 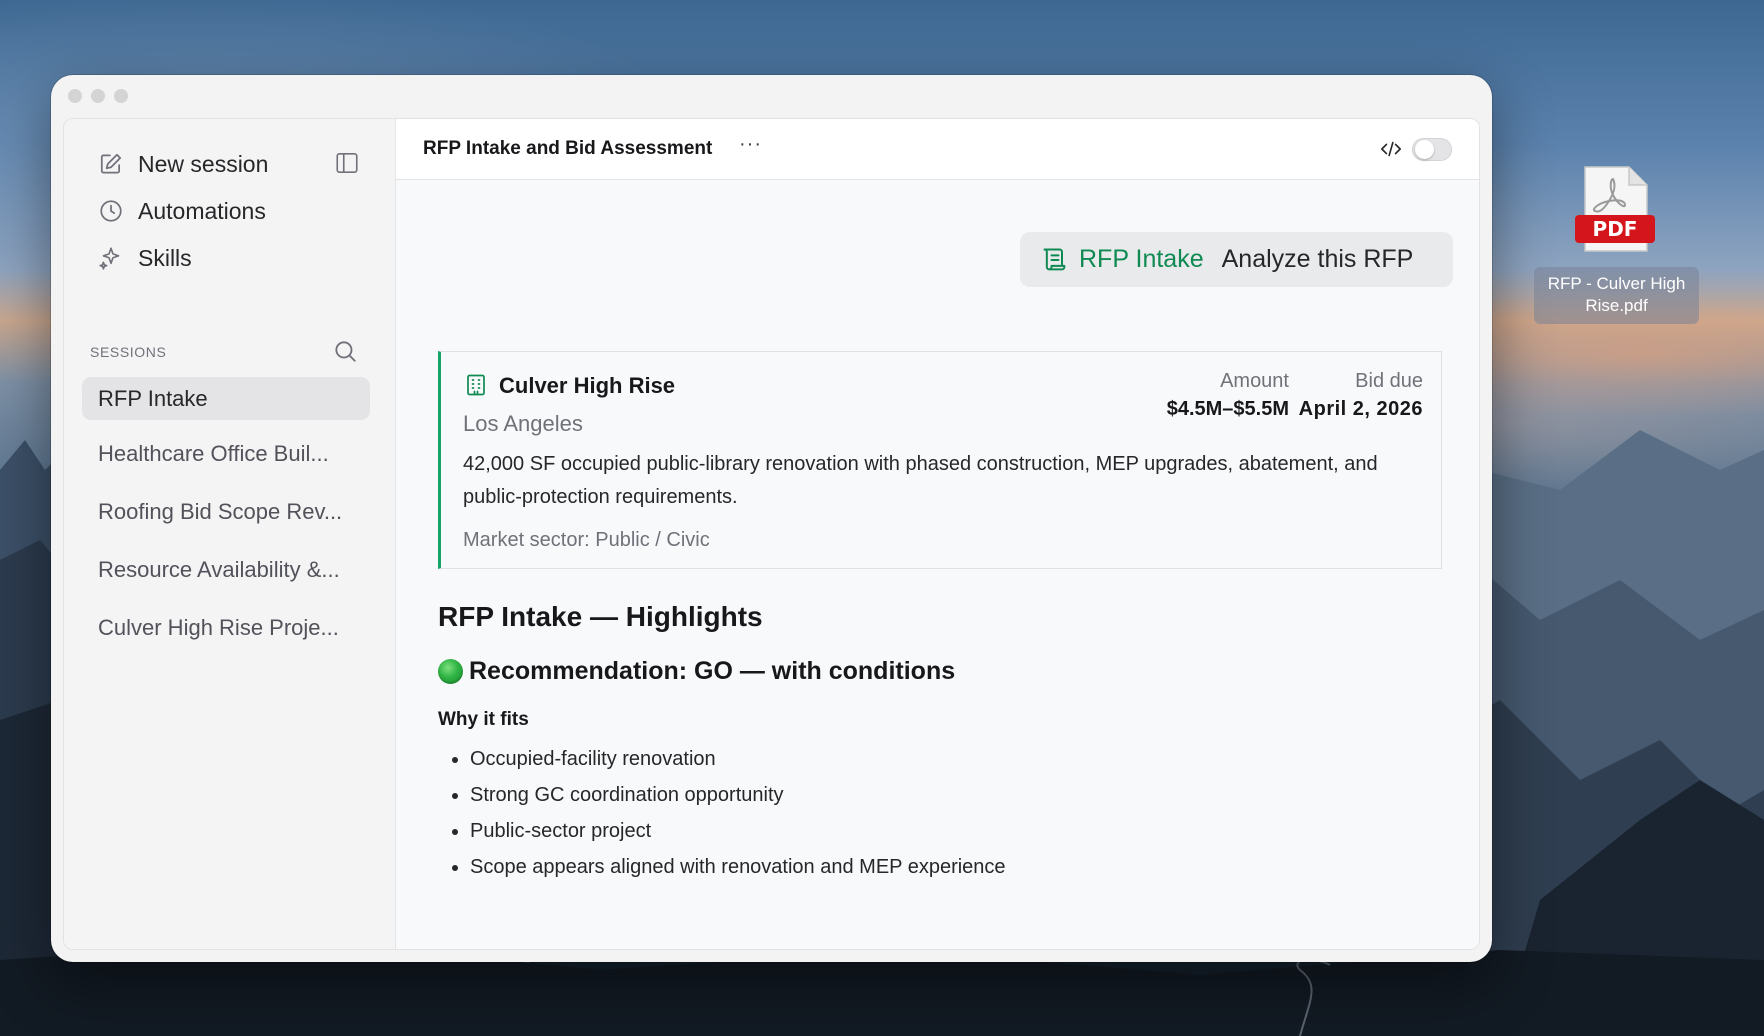 I want to click on window-controls, so click(x=98, y=96).